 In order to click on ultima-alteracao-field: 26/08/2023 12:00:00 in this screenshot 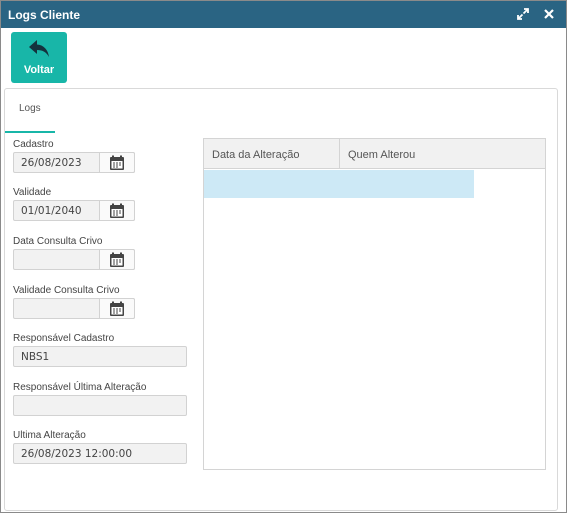, I will do `click(100, 453)`.